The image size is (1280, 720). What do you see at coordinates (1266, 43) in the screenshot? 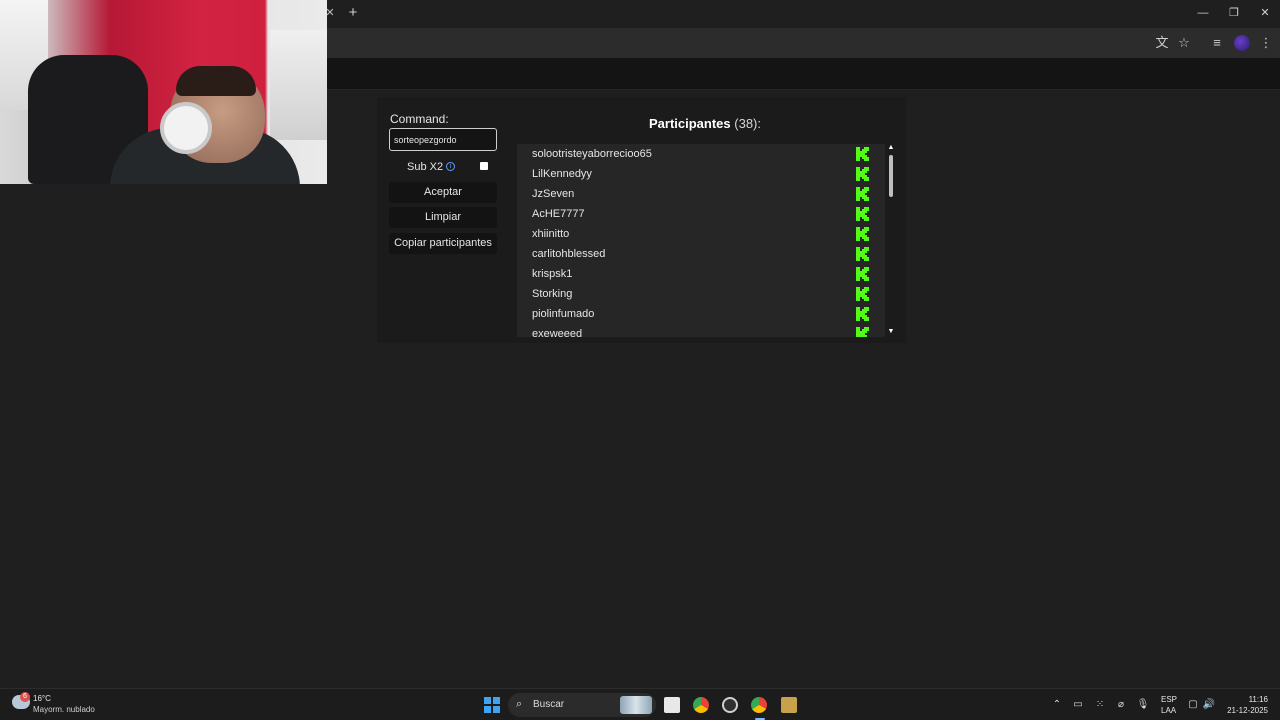
I see `browser-menu-icon: ⋮` at bounding box center [1266, 43].